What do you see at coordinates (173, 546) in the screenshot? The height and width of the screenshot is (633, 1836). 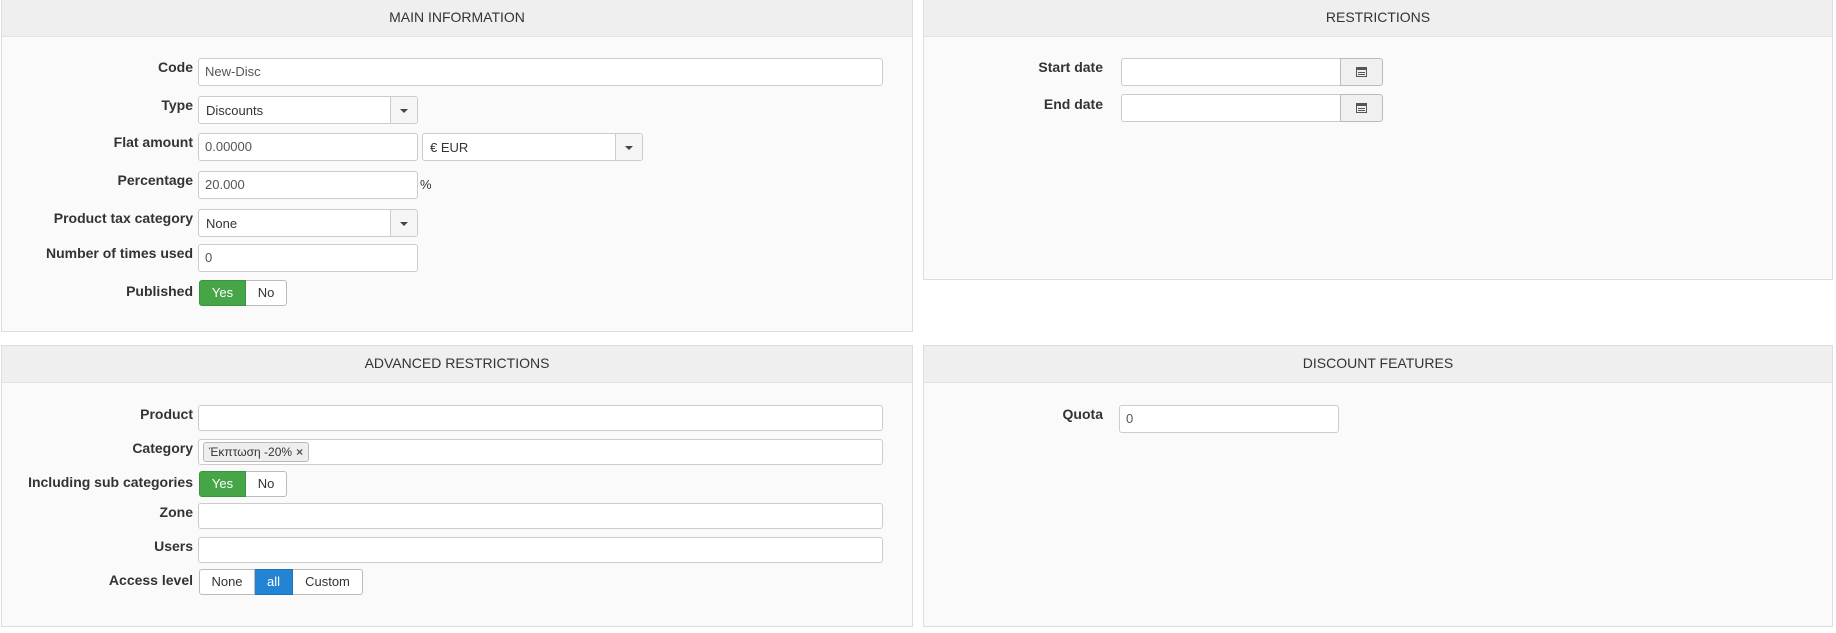 I see `users-label: Users` at bounding box center [173, 546].